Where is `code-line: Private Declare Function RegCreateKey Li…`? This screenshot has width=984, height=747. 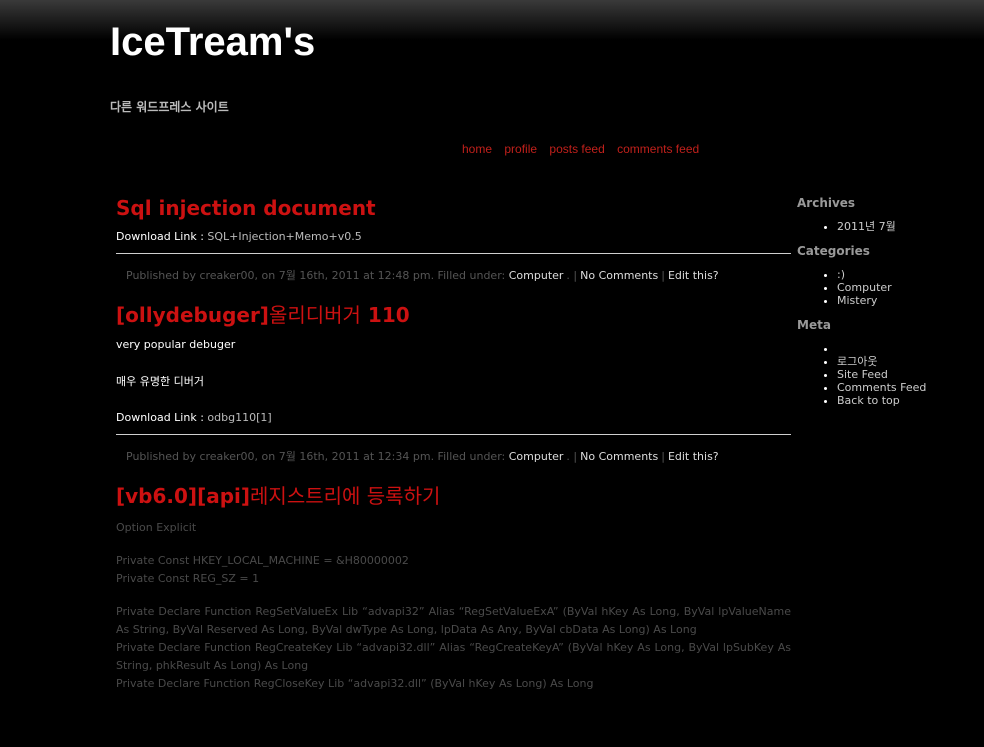
code-line: Private Declare Function RegCreateKey Li… is located at coordinates (453, 656).